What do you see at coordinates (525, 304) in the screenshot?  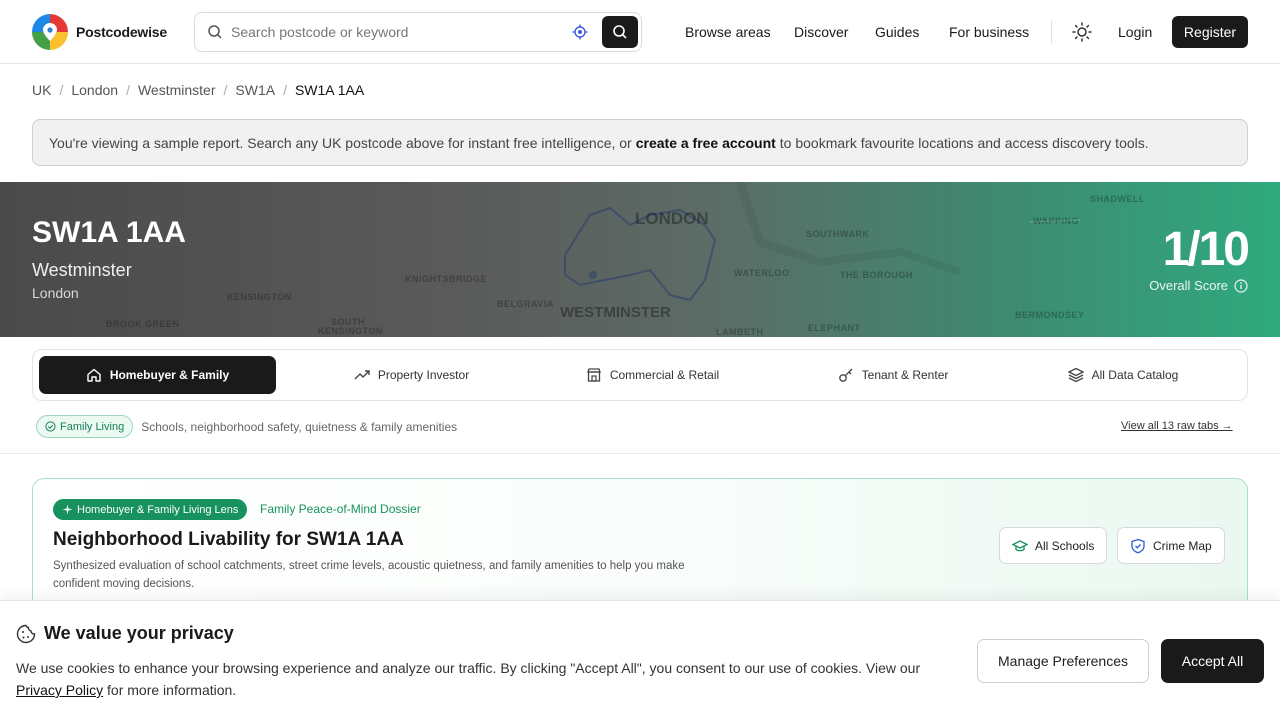 I see `map-label: BELGRAVIA` at bounding box center [525, 304].